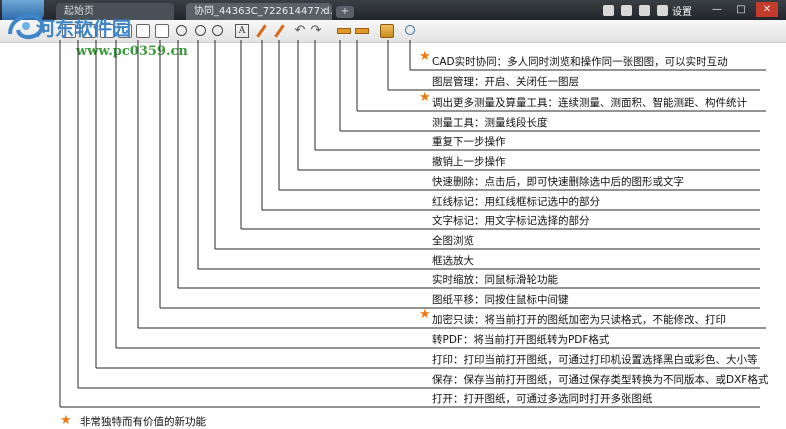 The width and height of the screenshot is (786, 429). Describe the element at coordinates (542, 399) in the screenshot. I see `annotation-label: 打开：打开图纸，可通过多选同时打开多张图纸` at that location.